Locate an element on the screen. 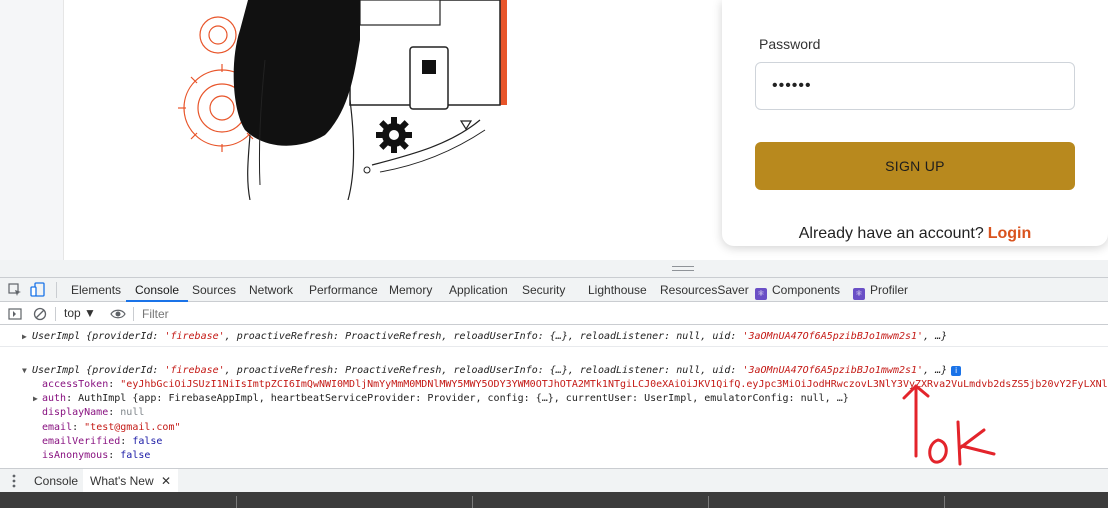 The width and height of the screenshot is (1108, 508). log-divider is located at coordinates (554, 346).